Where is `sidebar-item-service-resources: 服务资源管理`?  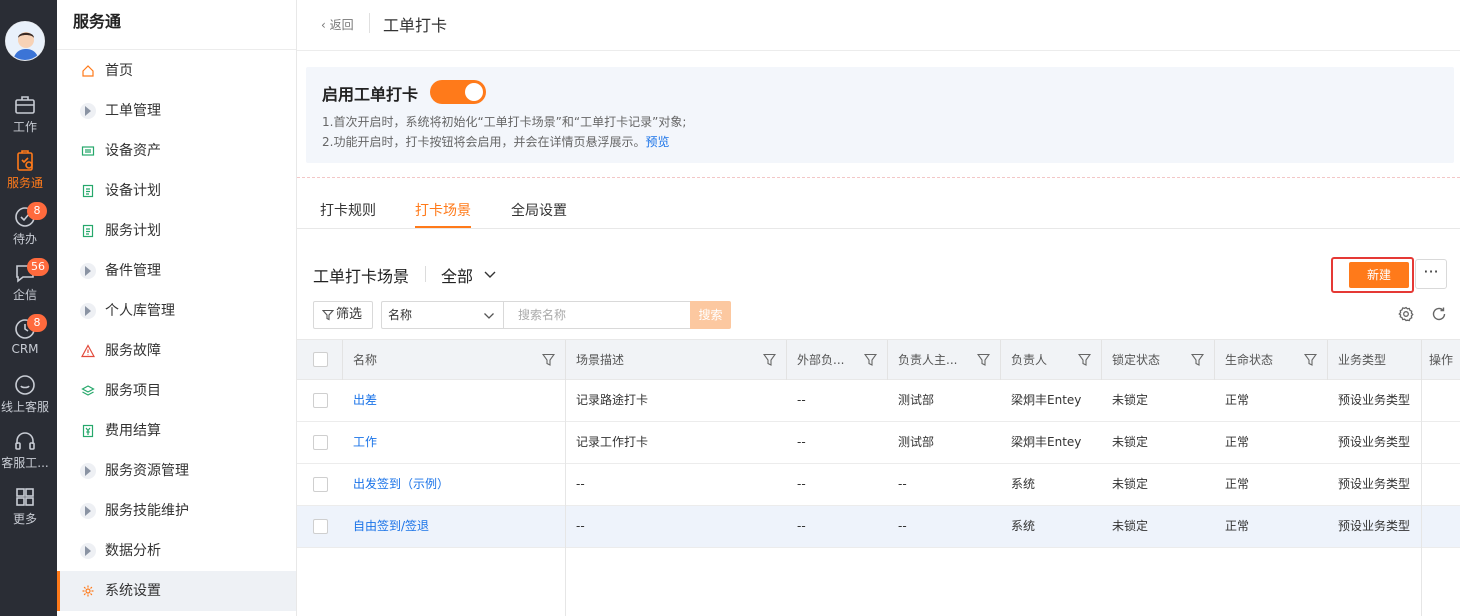 sidebar-item-service-resources: 服务资源管理 is located at coordinates (176, 471).